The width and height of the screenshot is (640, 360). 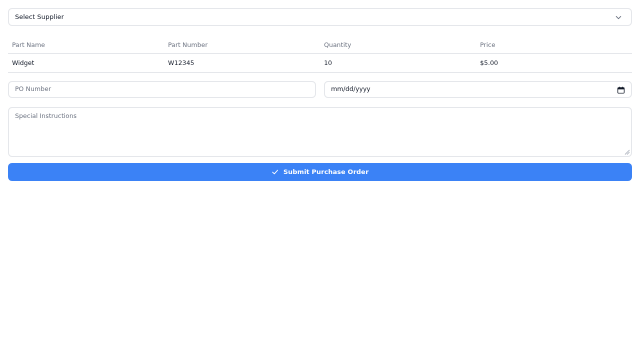 I want to click on cell-quantity: 10, so click(x=328, y=63).